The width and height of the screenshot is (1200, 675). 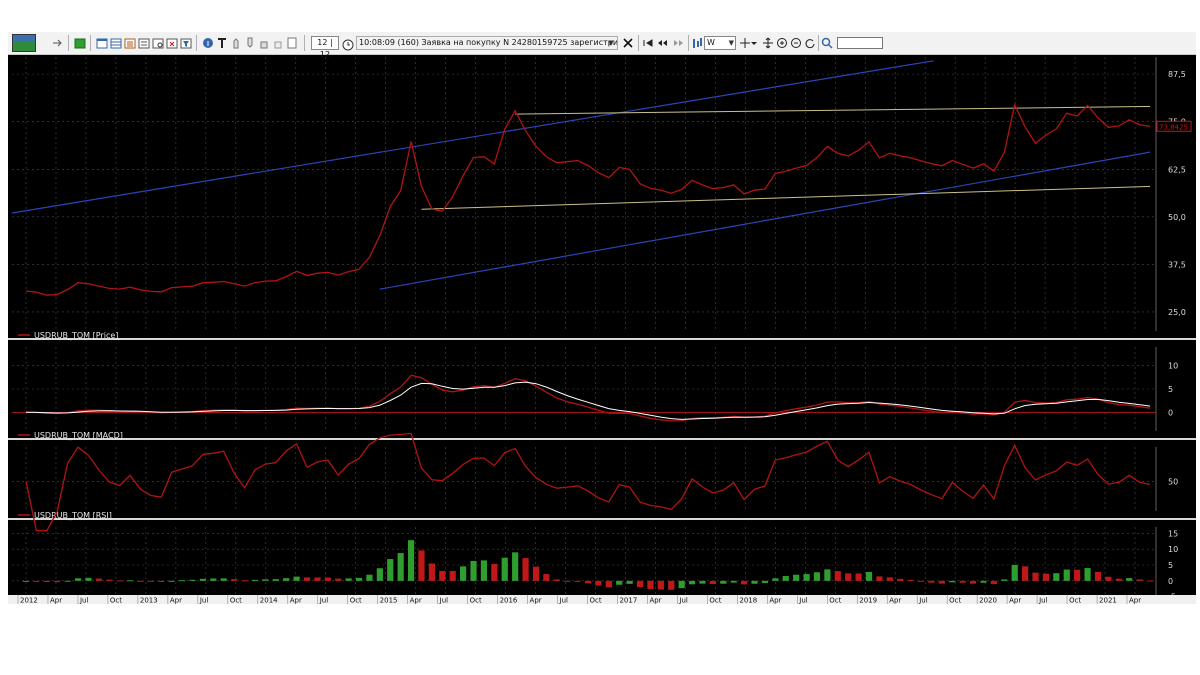 I want to click on clock-icon, so click(x=348, y=43).